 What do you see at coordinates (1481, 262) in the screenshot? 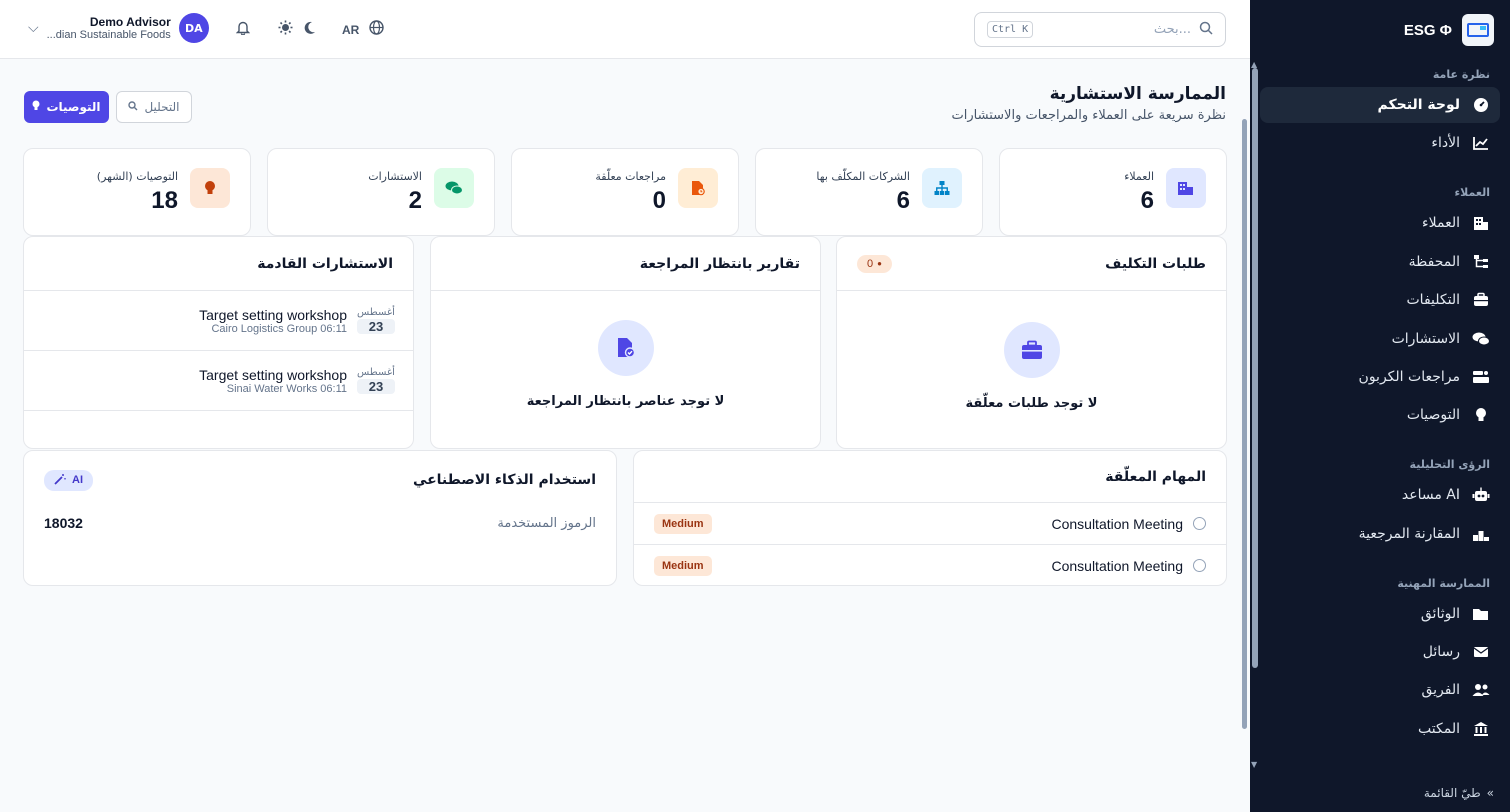
I see `sitemap-icon` at bounding box center [1481, 262].